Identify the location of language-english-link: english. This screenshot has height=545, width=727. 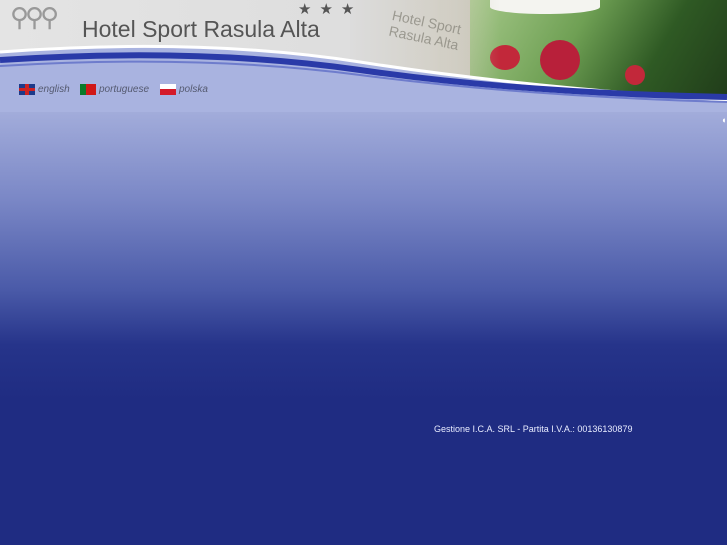
(44, 89).